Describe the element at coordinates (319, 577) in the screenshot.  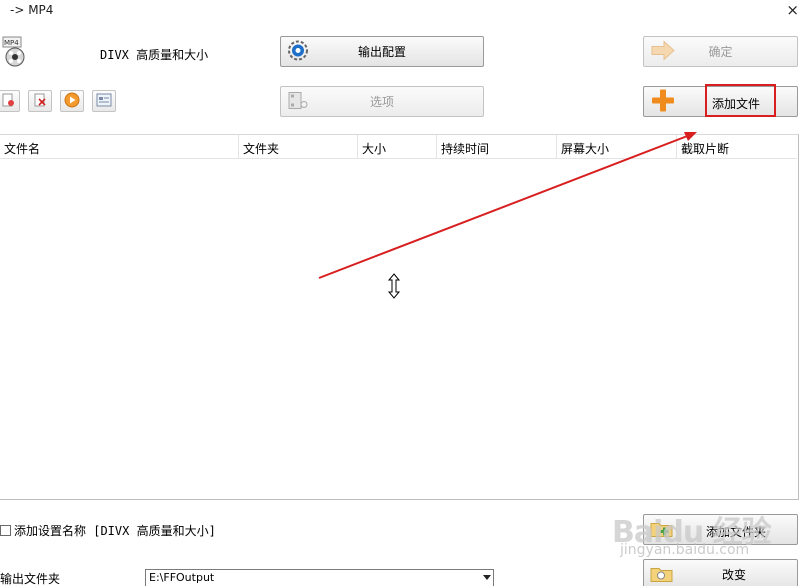
I see `output-folder-select: E:\FFOutput` at that location.